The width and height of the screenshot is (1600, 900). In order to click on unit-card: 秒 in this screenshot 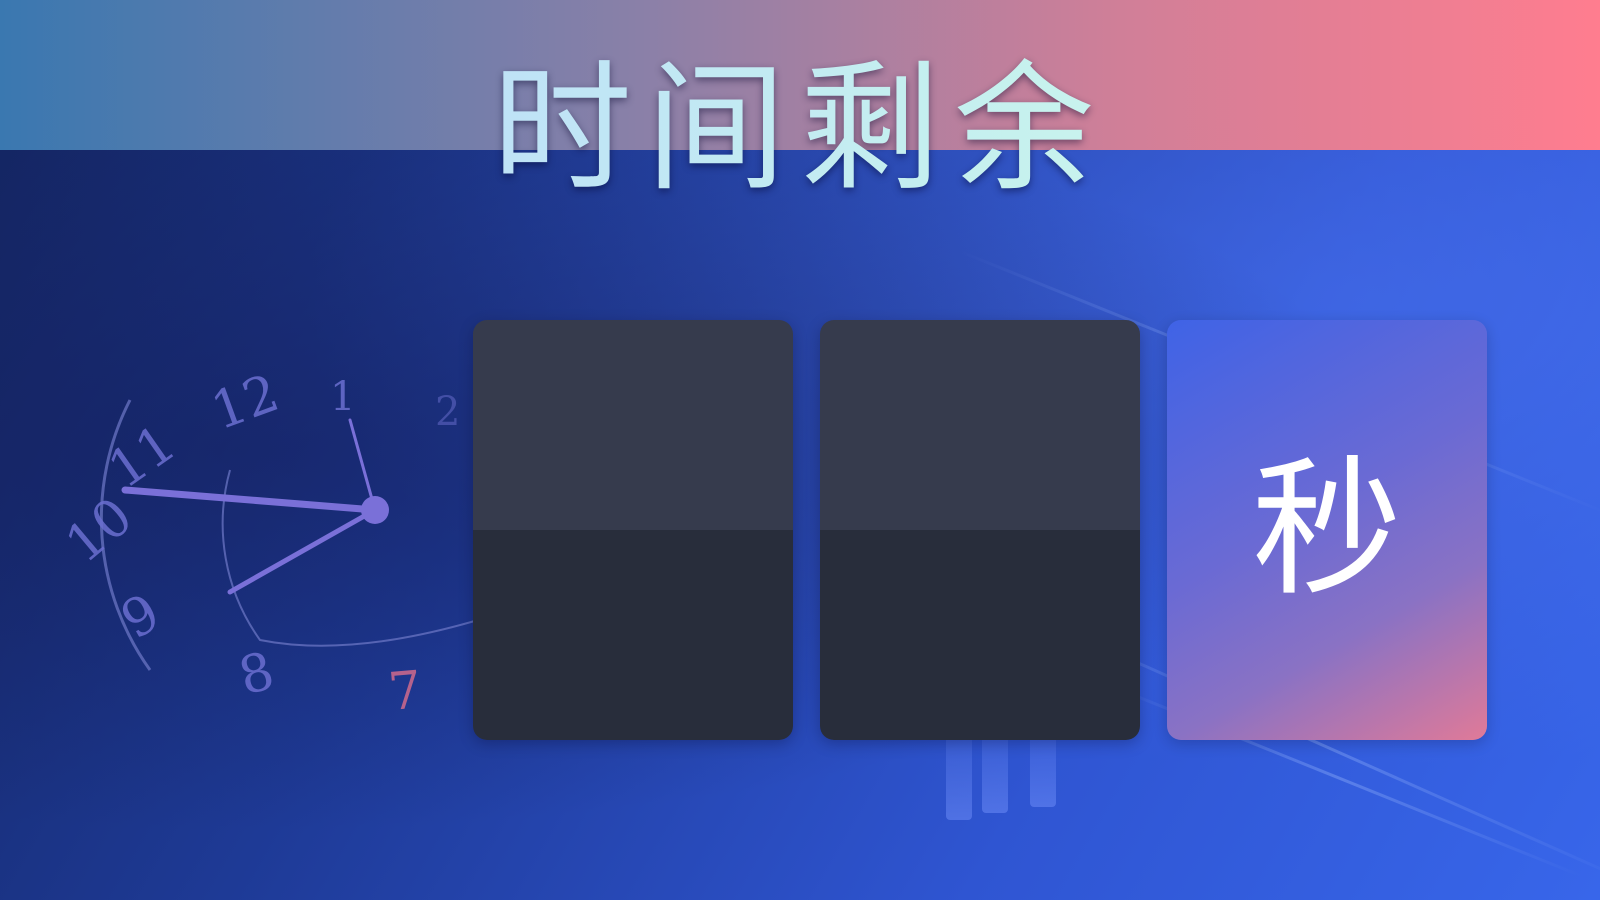, I will do `click(1327, 530)`.